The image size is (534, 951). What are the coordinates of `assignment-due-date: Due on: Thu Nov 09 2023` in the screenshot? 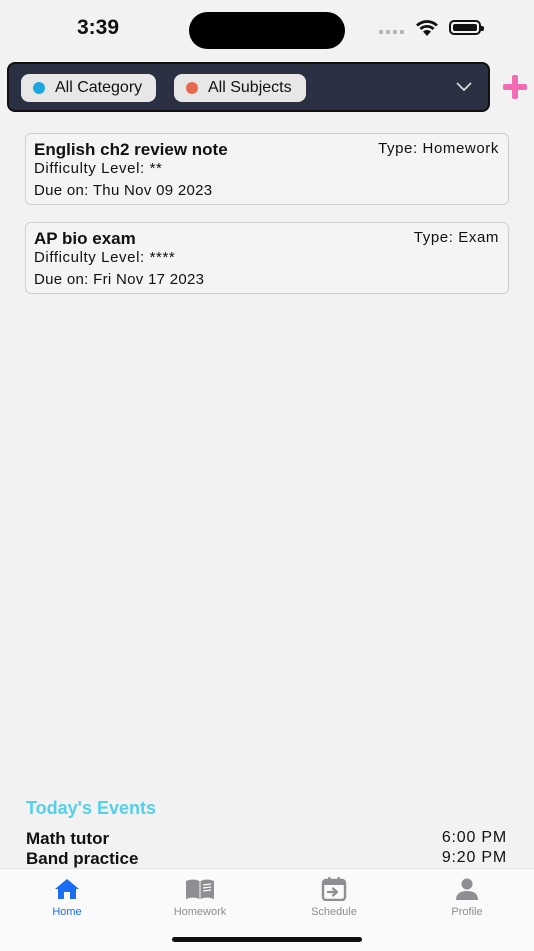 It's located at (123, 190).